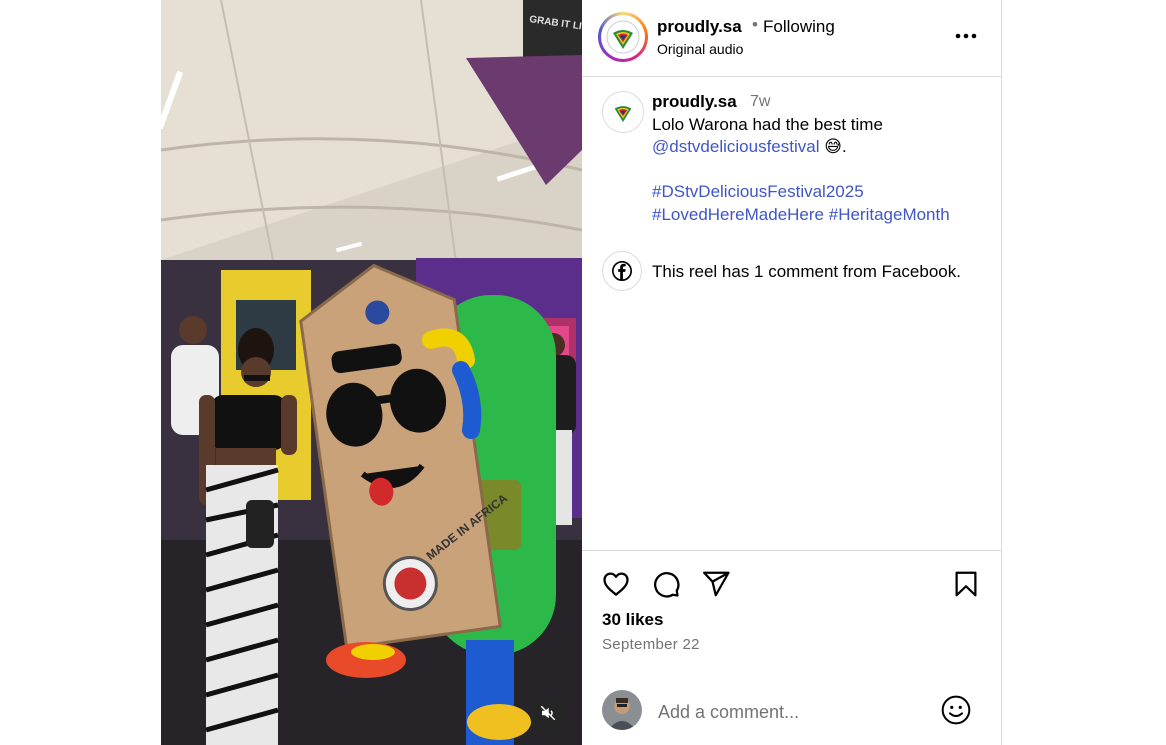  I want to click on hashtag-line-1: #DStvDeliciousFestival2025, so click(758, 192).